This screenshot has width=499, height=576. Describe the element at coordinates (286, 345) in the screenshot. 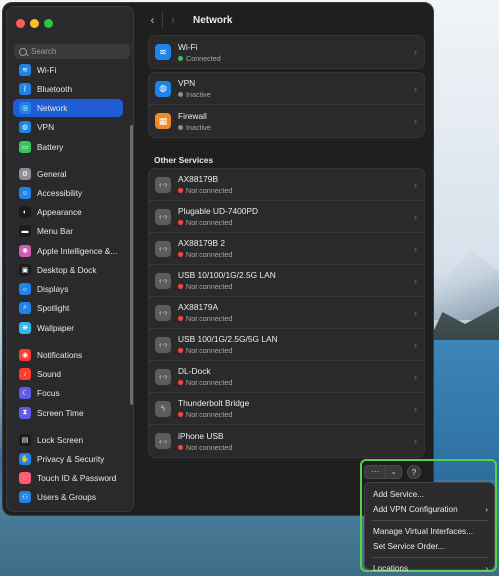

I see `service-row-usb-100-1g-2-5g-5g-lan: ‹·› USB 100/1G/2.5G/5G LAN Not connected ›` at that location.